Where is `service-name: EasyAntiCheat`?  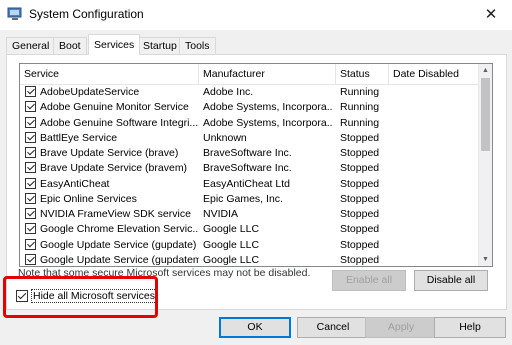
service-name: EasyAntiCheat is located at coordinates (75, 183).